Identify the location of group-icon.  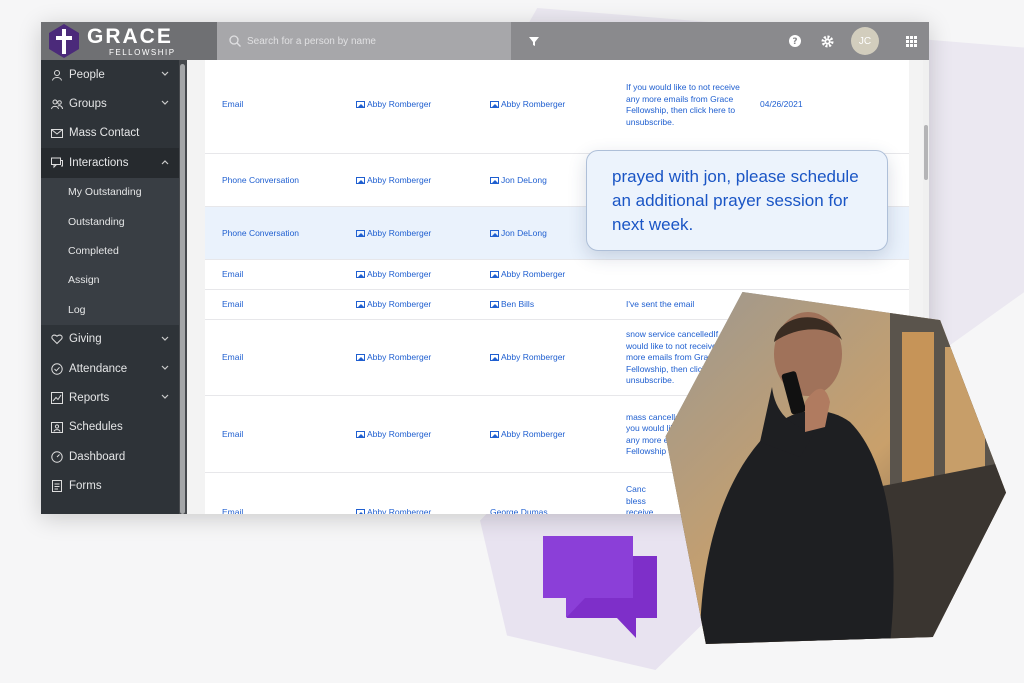
(57, 104).